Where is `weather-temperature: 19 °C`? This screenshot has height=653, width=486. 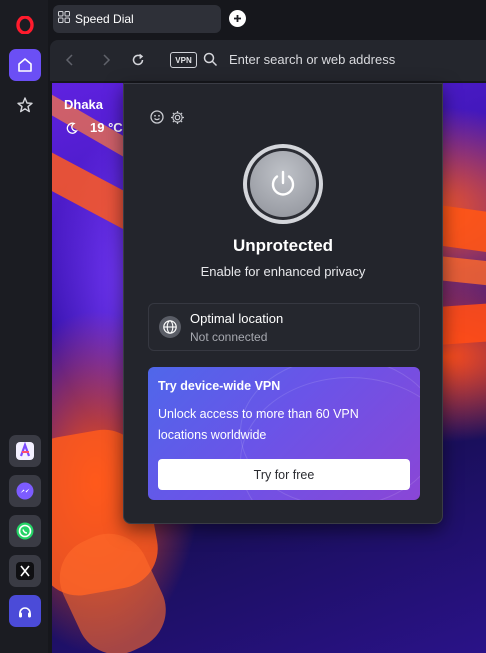 weather-temperature: 19 °C is located at coordinates (106, 127).